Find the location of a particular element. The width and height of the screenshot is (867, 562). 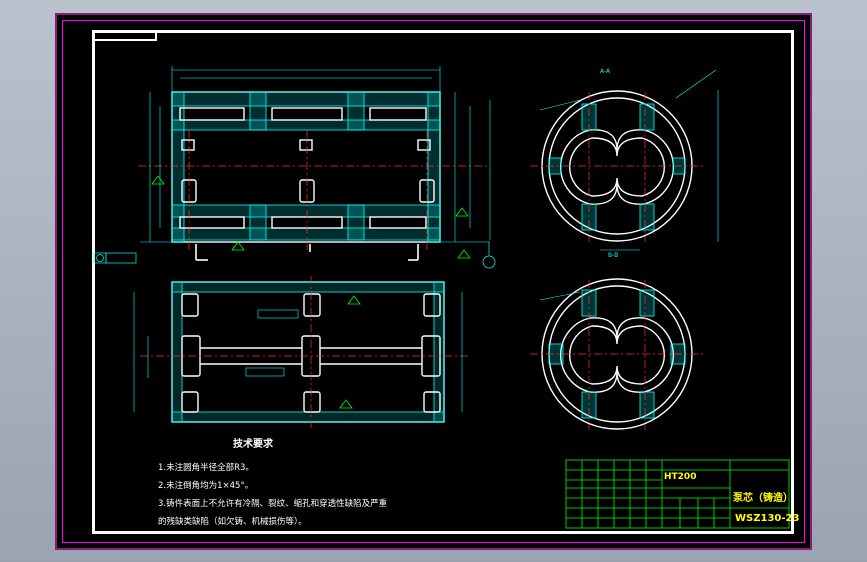

technical-requirements-title: 技术要求 is located at coordinates (253, 444).